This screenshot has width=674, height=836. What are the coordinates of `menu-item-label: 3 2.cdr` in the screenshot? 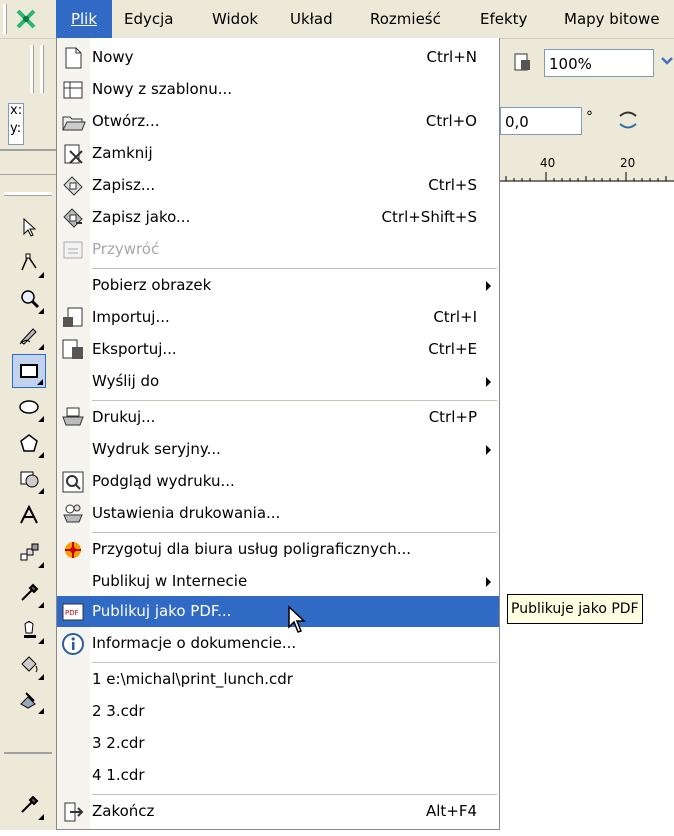 It's located at (118, 743).